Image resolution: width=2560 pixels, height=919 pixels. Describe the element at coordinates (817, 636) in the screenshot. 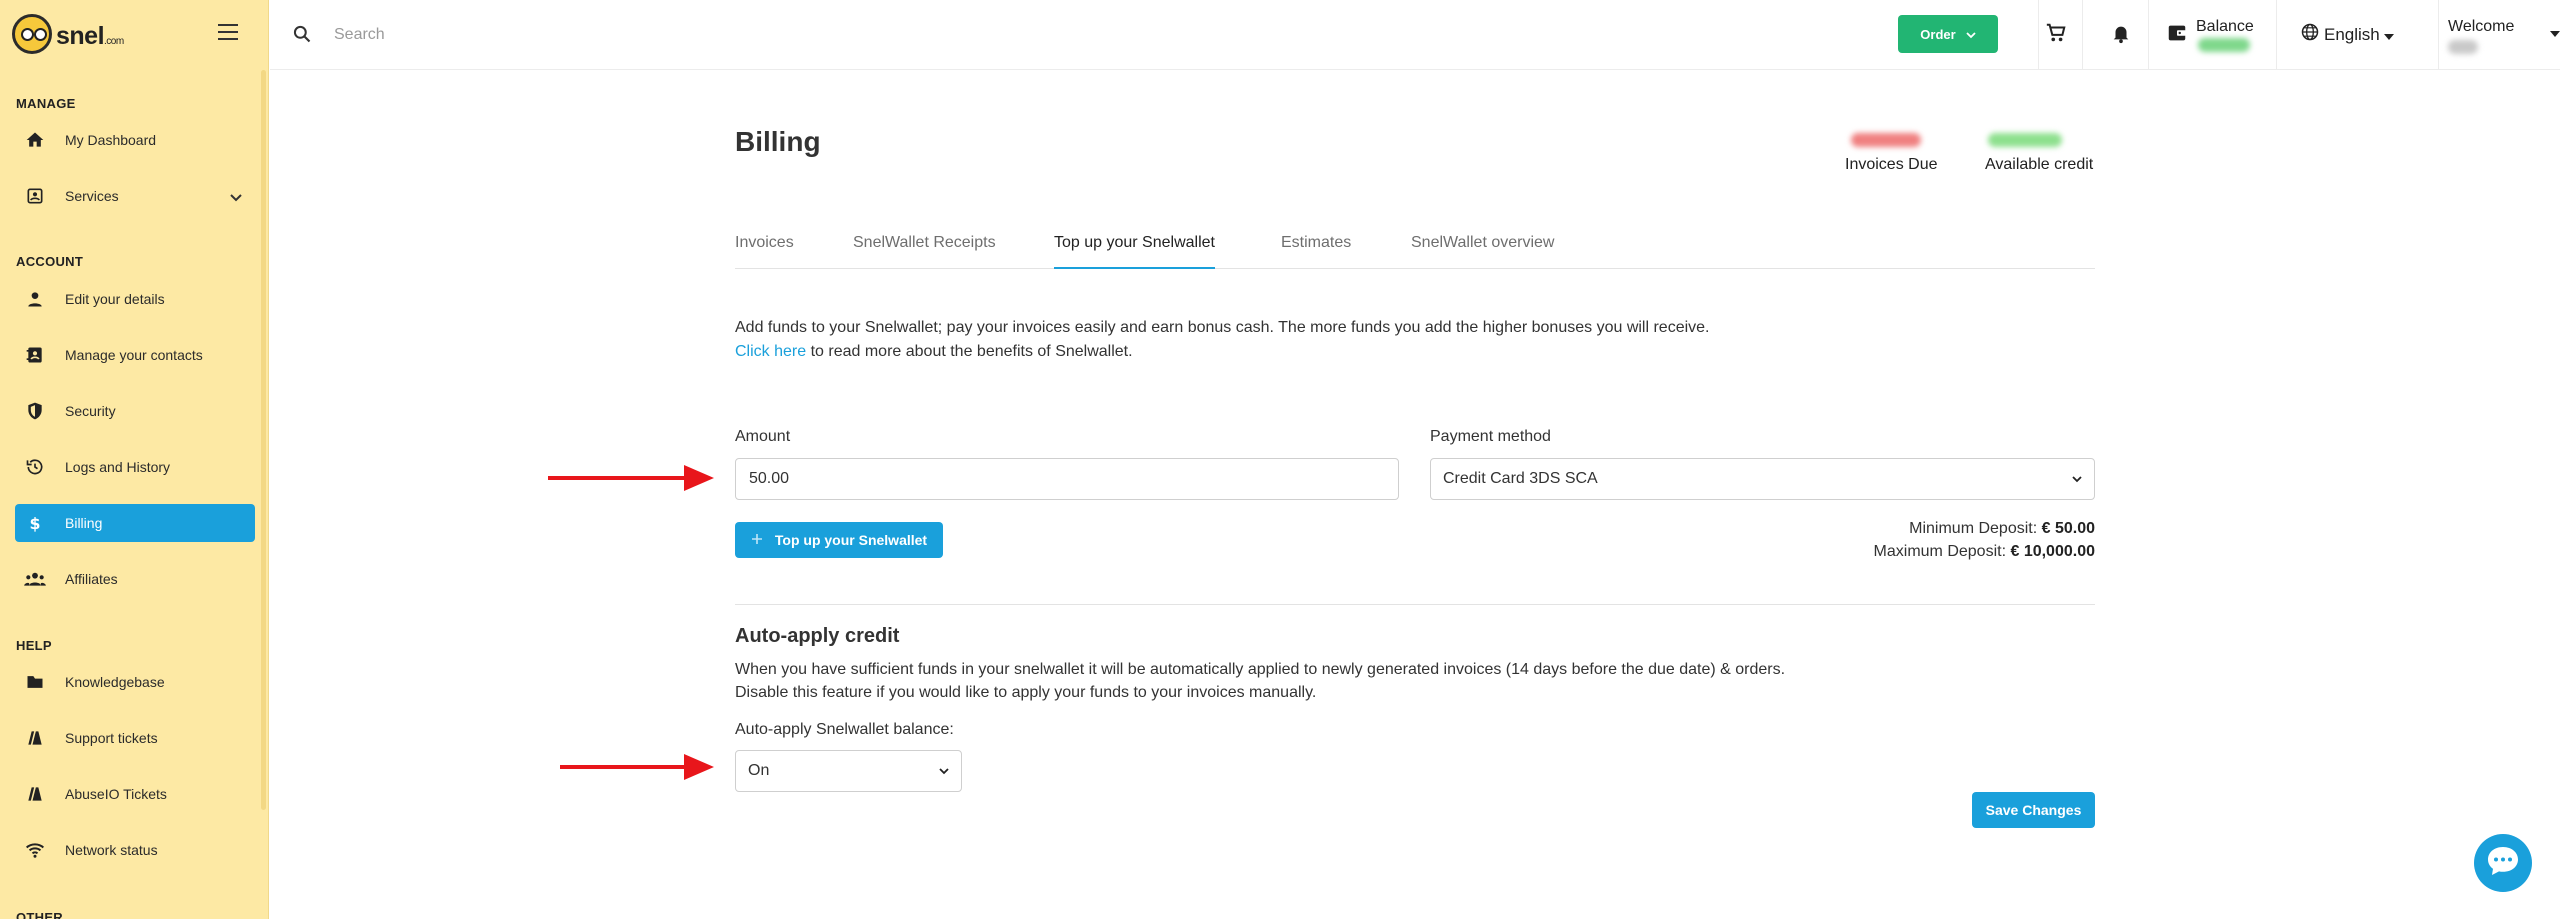

I see `auto-apply-title: Auto-apply credit` at that location.